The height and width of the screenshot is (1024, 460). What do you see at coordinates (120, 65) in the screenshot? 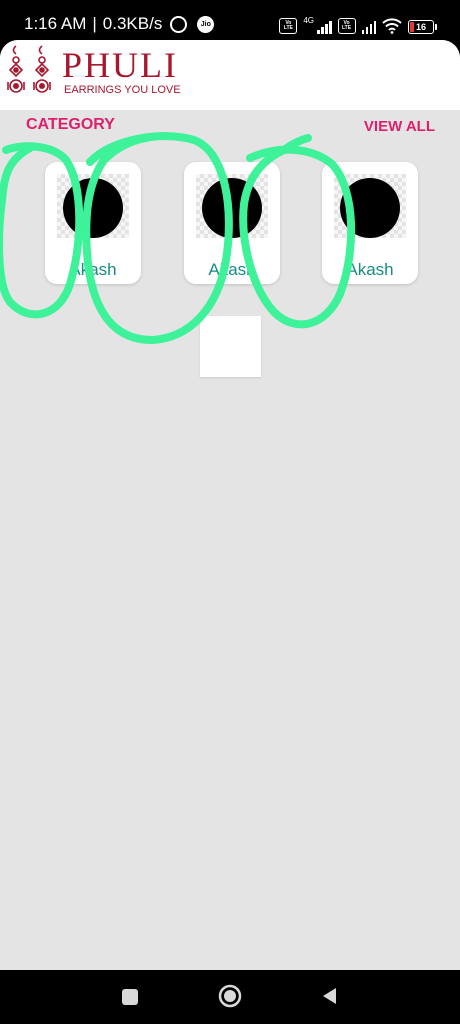
I see `brand-name: PHULI` at bounding box center [120, 65].